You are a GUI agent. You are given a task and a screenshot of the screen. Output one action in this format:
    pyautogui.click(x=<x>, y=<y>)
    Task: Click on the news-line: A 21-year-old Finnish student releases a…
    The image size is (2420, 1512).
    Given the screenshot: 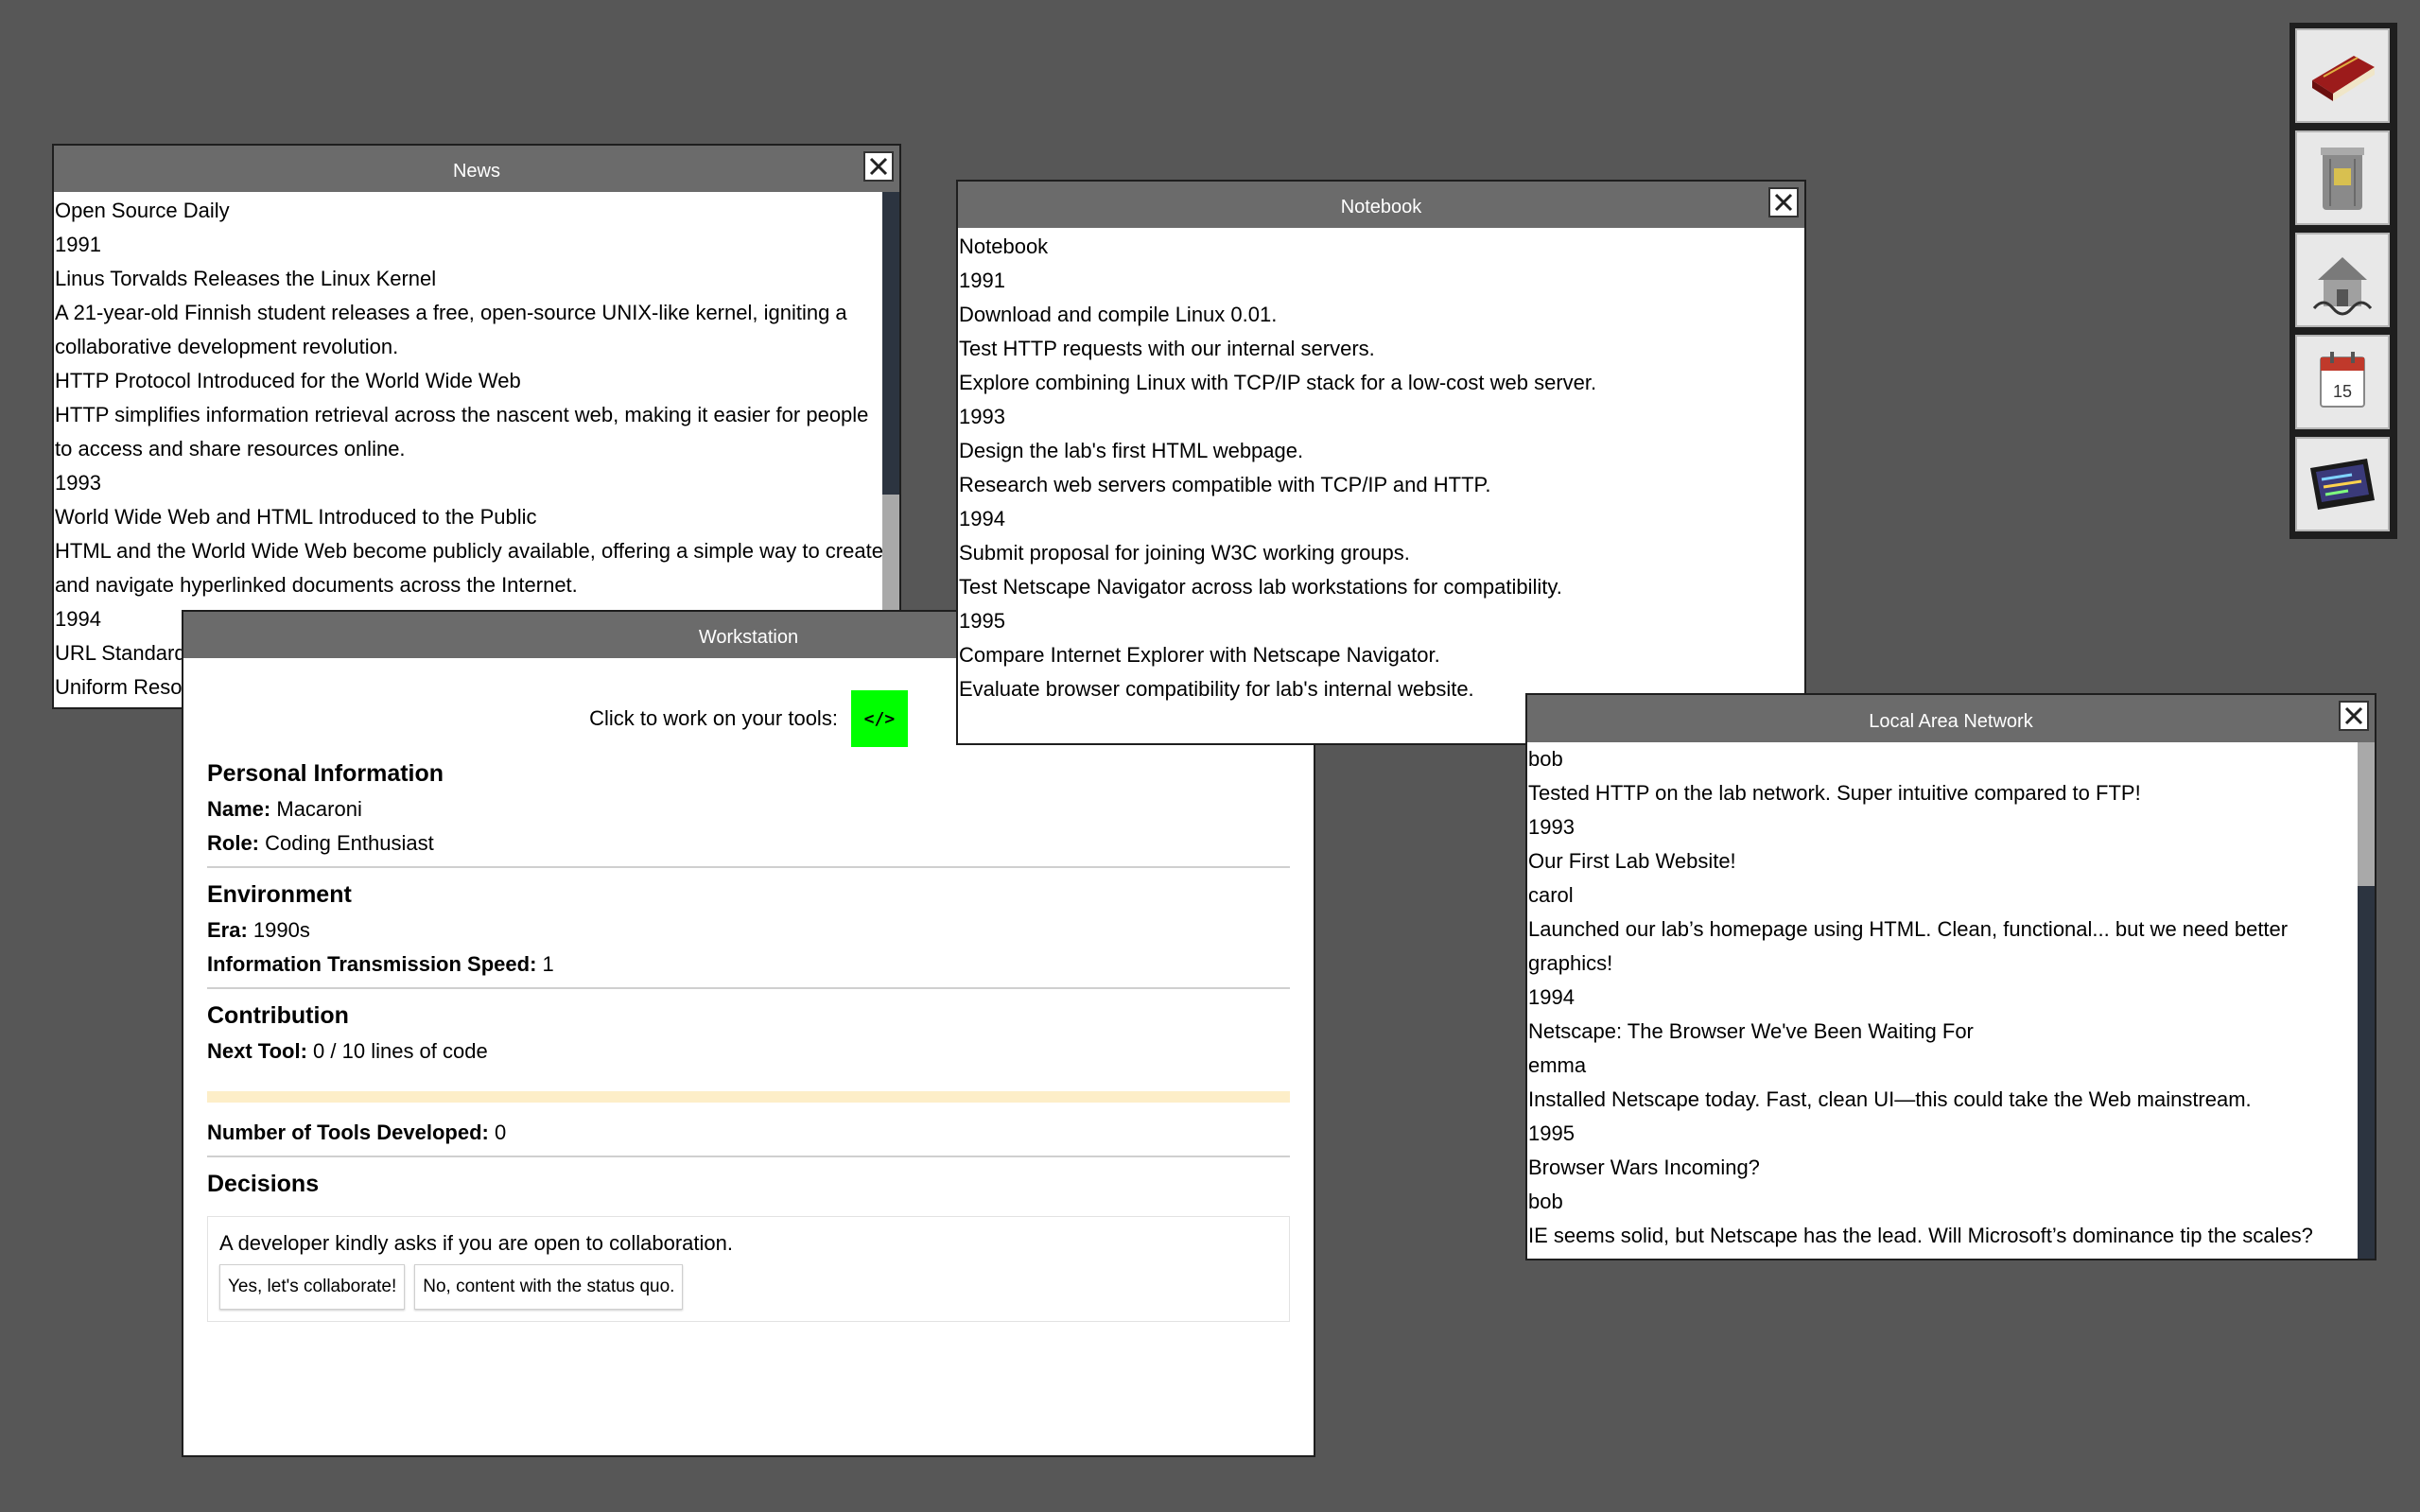 What is the action you would take?
    pyautogui.click(x=451, y=330)
    